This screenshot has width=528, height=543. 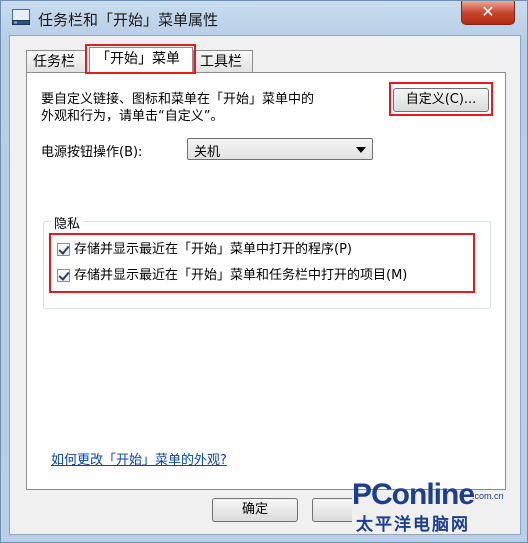 I want to click on close-button: ✕, so click(x=488, y=13).